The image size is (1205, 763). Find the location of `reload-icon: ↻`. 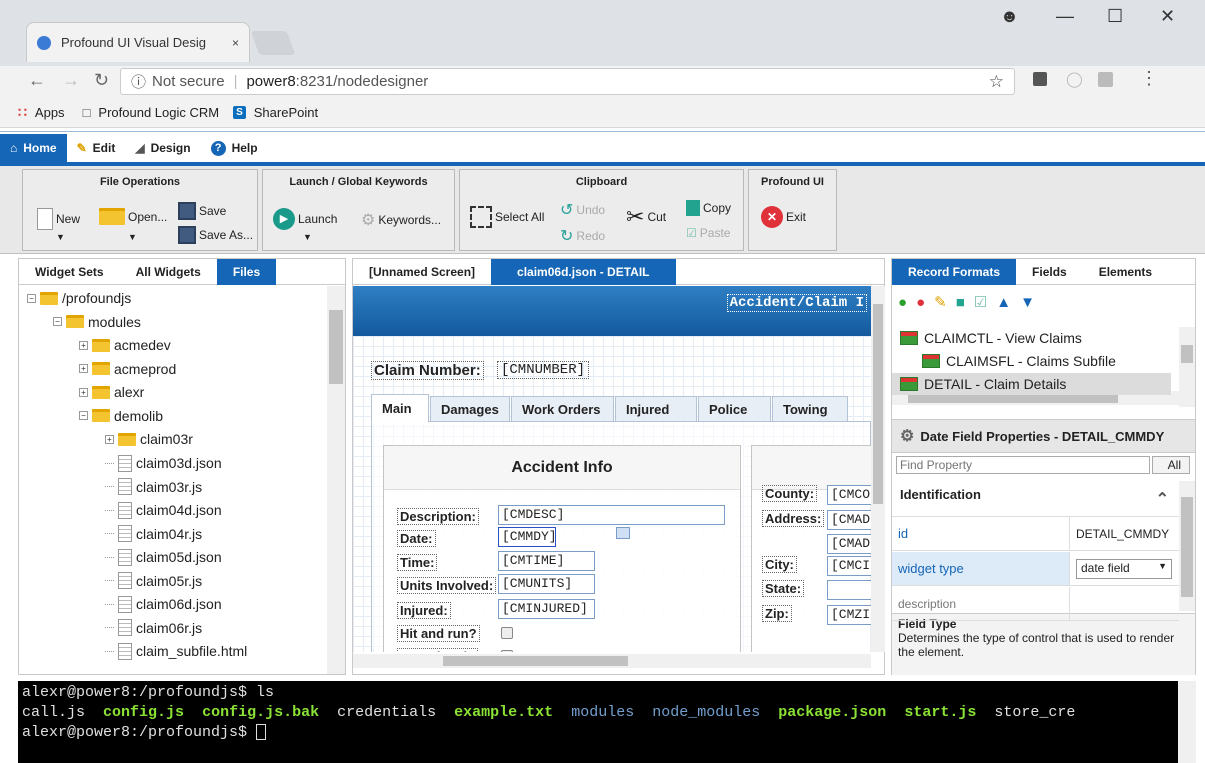

reload-icon: ↻ is located at coordinates (101, 80).